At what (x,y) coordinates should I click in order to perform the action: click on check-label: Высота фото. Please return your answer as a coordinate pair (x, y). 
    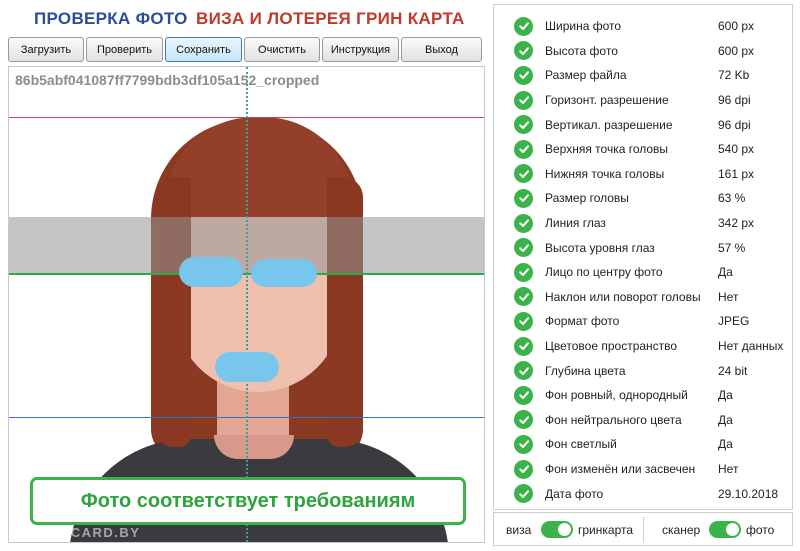
    Looking at the image, I should click on (581, 50).